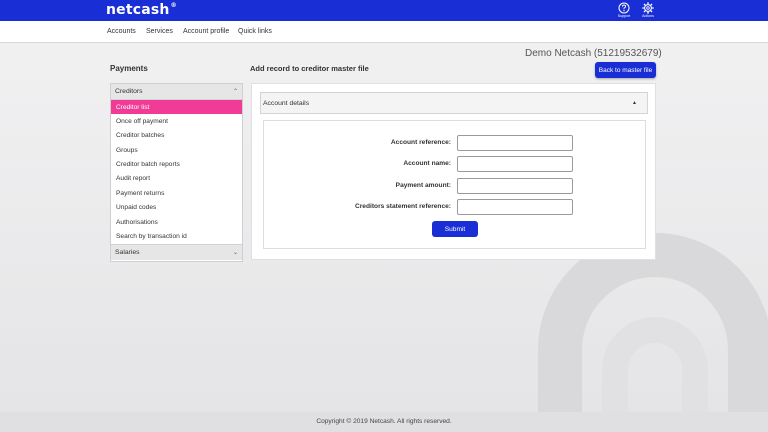 The image size is (768, 432). Describe the element at coordinates (634, 103) in the screenshot. I see `caret-up-icon: ▲` at that location.